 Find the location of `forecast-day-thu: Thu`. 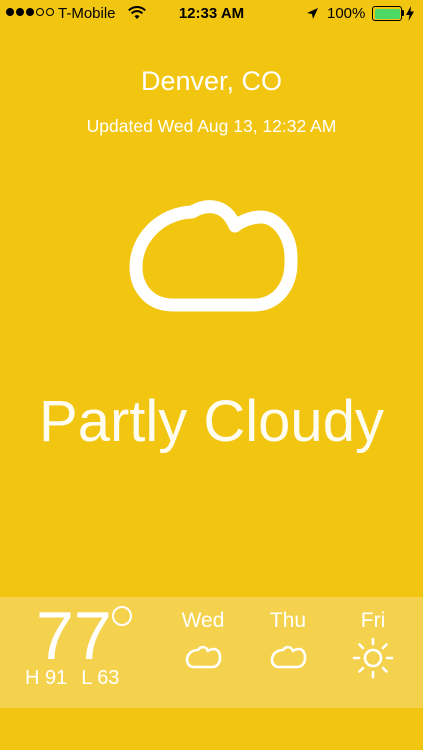

forecast-day-thu: Thu is located at coordinates (288, 636).